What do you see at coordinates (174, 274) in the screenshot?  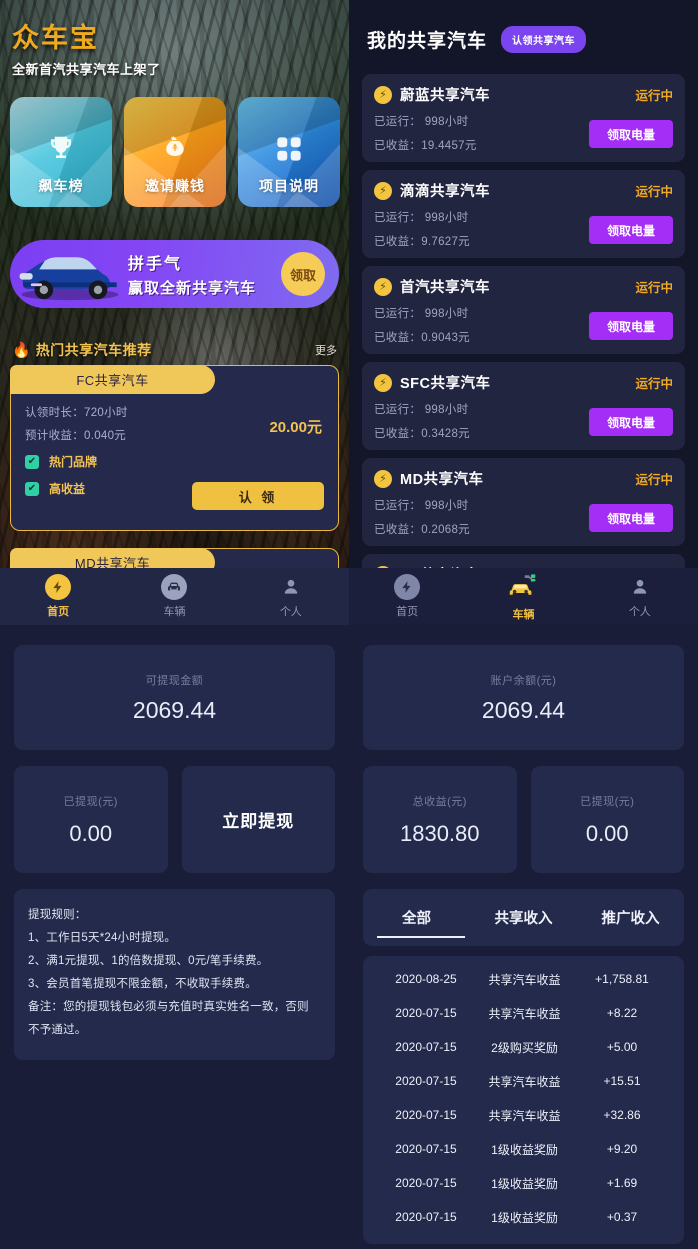 I see `lucky-draw-banner: 拼手气 赢取全新共享汽车 领取` at bounding box center [174, 274].